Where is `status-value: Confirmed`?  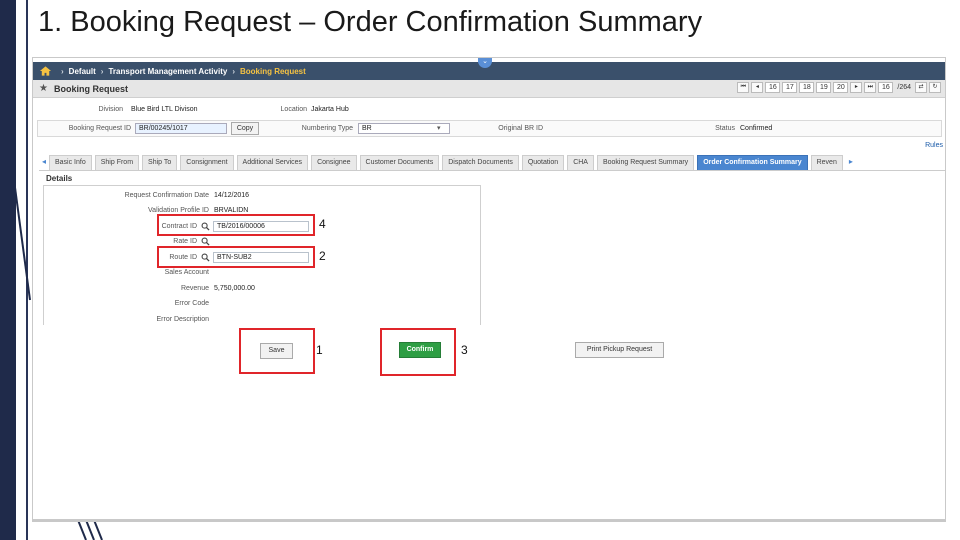 status-value: Confirmed is located at coordinates (756, 128).